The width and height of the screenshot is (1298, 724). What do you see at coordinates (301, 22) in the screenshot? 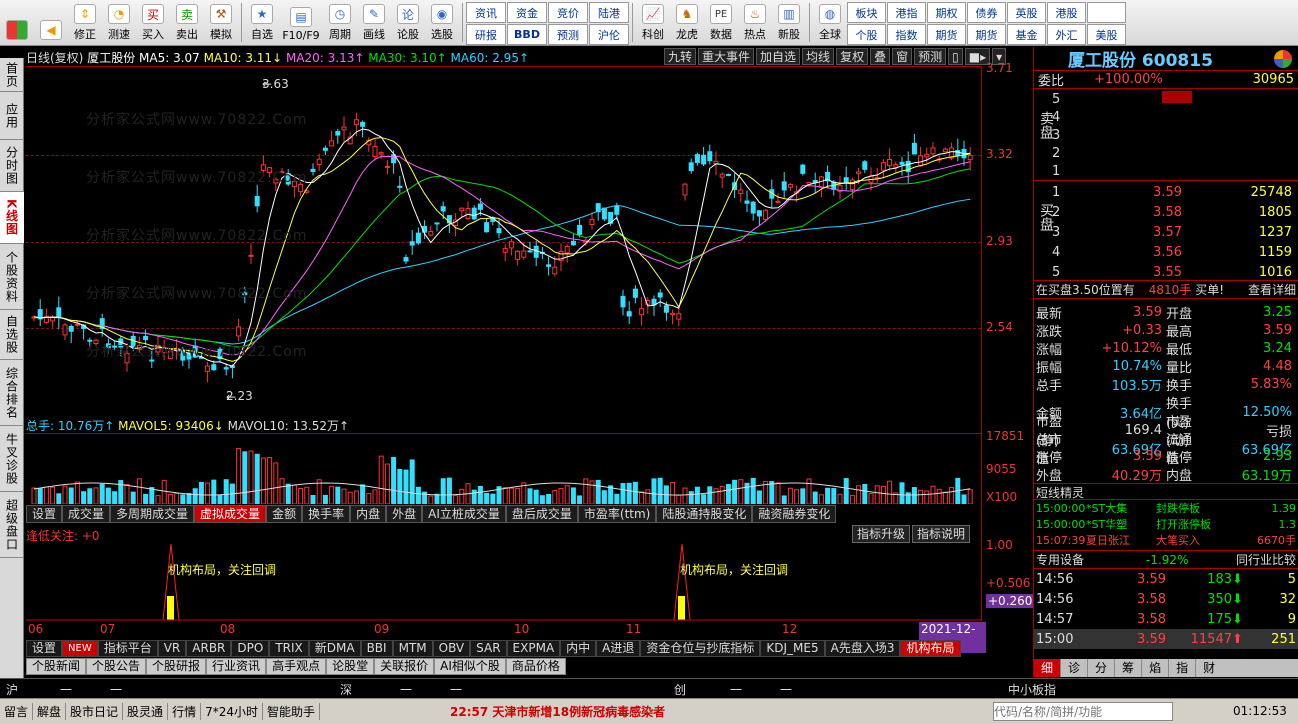
I see `f10-button: ▤ F10/F9` at bounding box center [301, 22].